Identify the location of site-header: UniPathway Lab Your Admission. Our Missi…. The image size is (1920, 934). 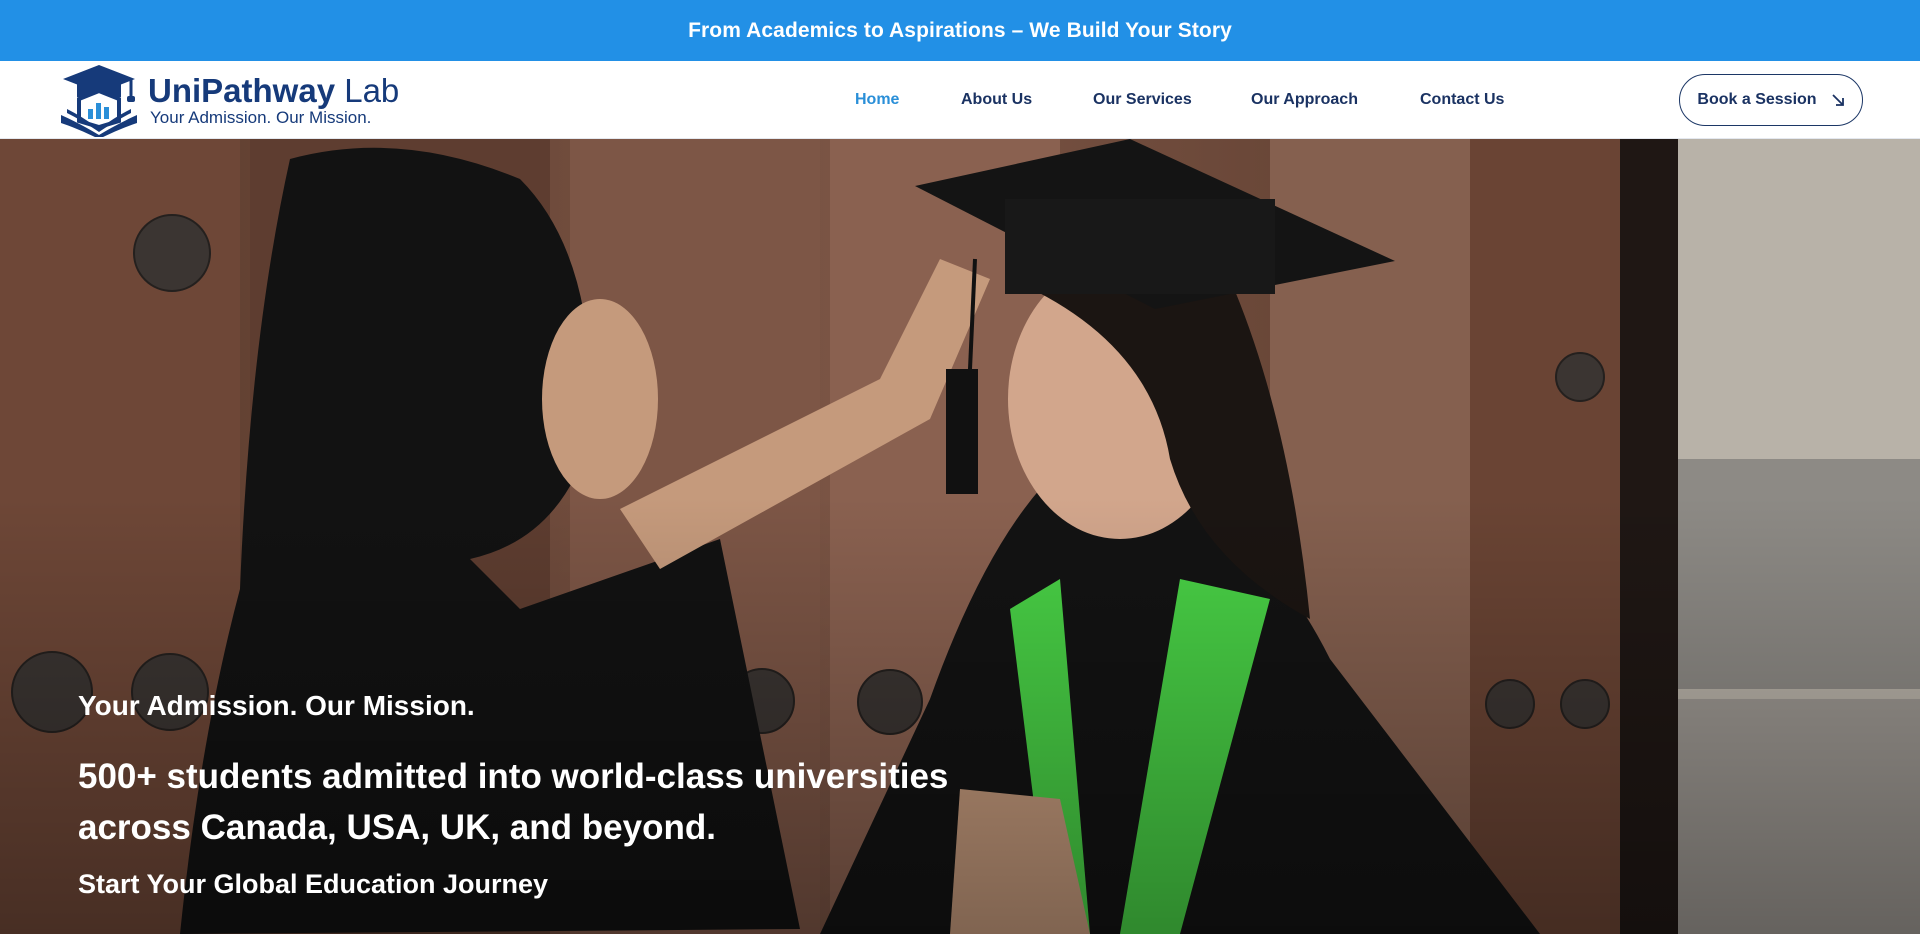
(960, 100).